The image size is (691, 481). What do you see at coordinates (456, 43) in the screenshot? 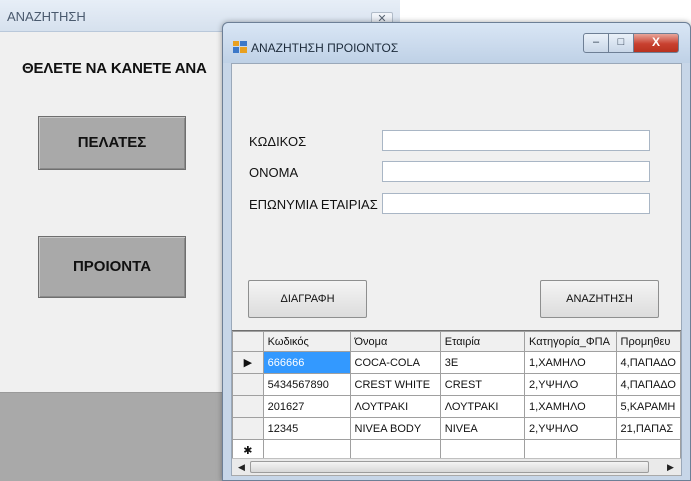
I see `dialog-titlebar: ΑΝΑΖΗΤΗΣΗ ΠΡΟΙΟΝΤΟΣ – □ X` at bounding box center [456, 43].